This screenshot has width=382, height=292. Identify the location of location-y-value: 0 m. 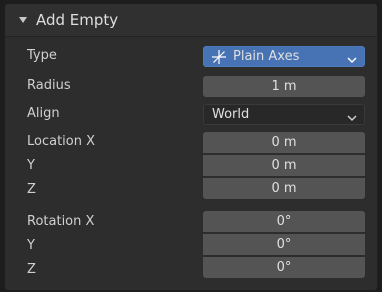
(284, 165).